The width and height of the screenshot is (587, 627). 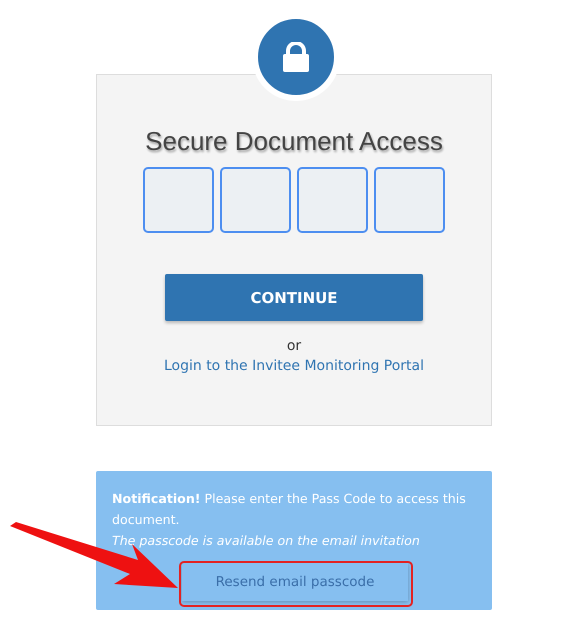 What do you see at coordinates (266, 541) in the screenshot?
I see `passcode-note: The passcode is available on the email invitation` at bounding box center [266, 541].